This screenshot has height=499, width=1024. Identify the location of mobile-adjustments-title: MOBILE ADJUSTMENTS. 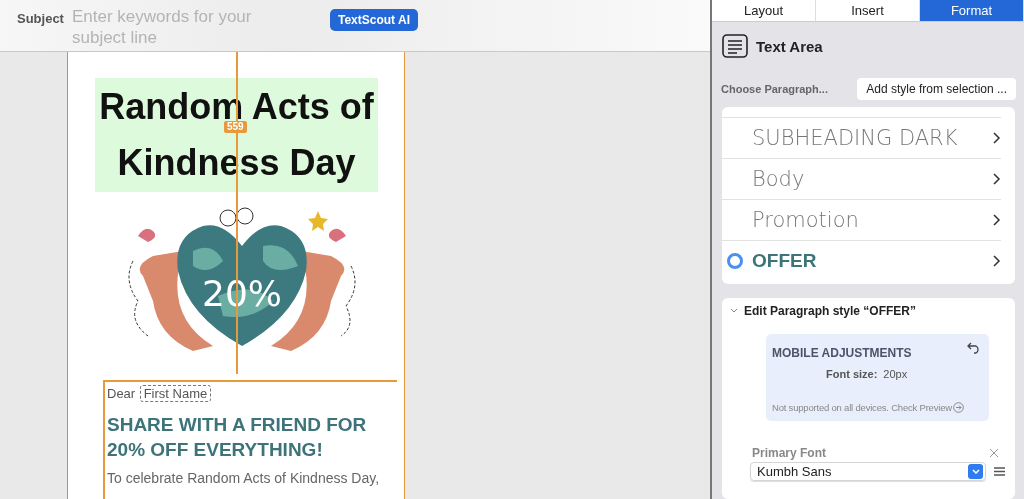
(842, 353).